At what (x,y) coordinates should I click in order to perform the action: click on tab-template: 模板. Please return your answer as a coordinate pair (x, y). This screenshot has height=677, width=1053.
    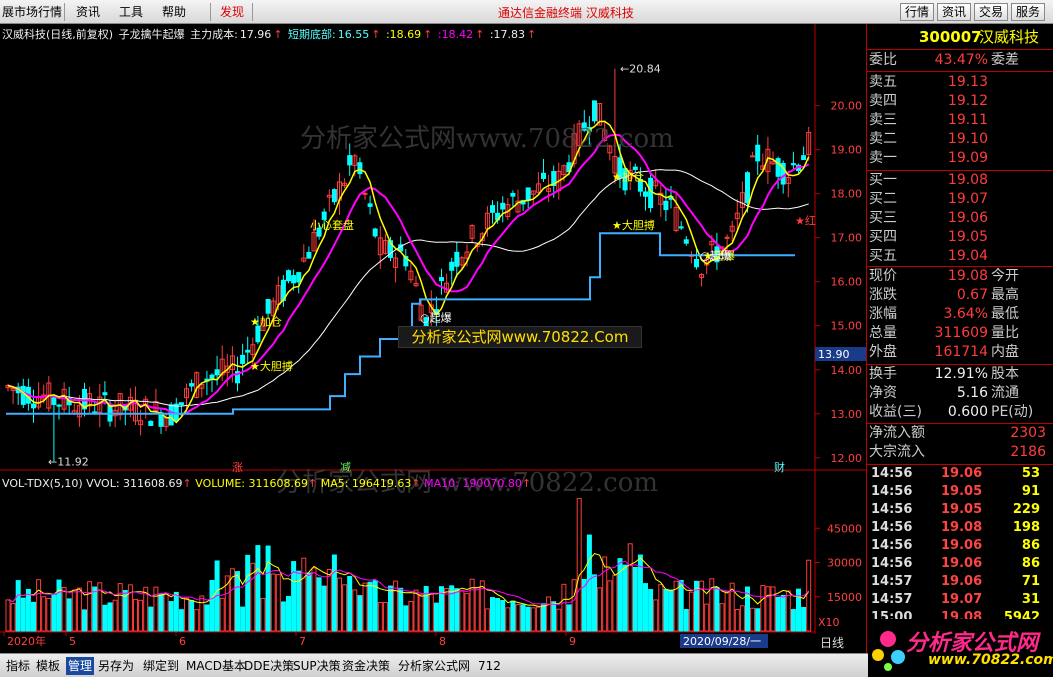
    Looking at the image, I should click on (48, 666).